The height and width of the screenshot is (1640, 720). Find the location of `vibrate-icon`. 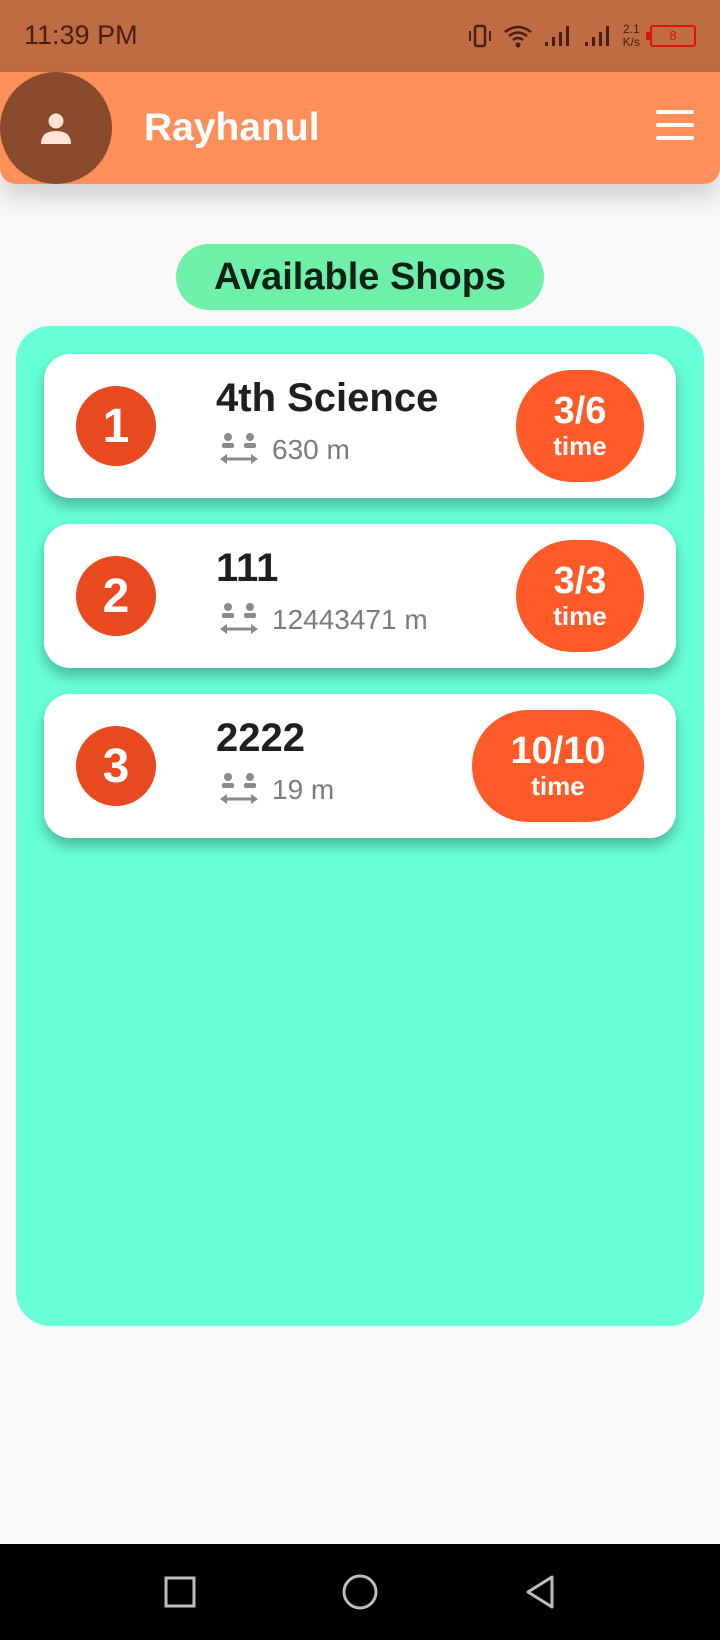

vibrate-icon is located at coordinates (479, 36).